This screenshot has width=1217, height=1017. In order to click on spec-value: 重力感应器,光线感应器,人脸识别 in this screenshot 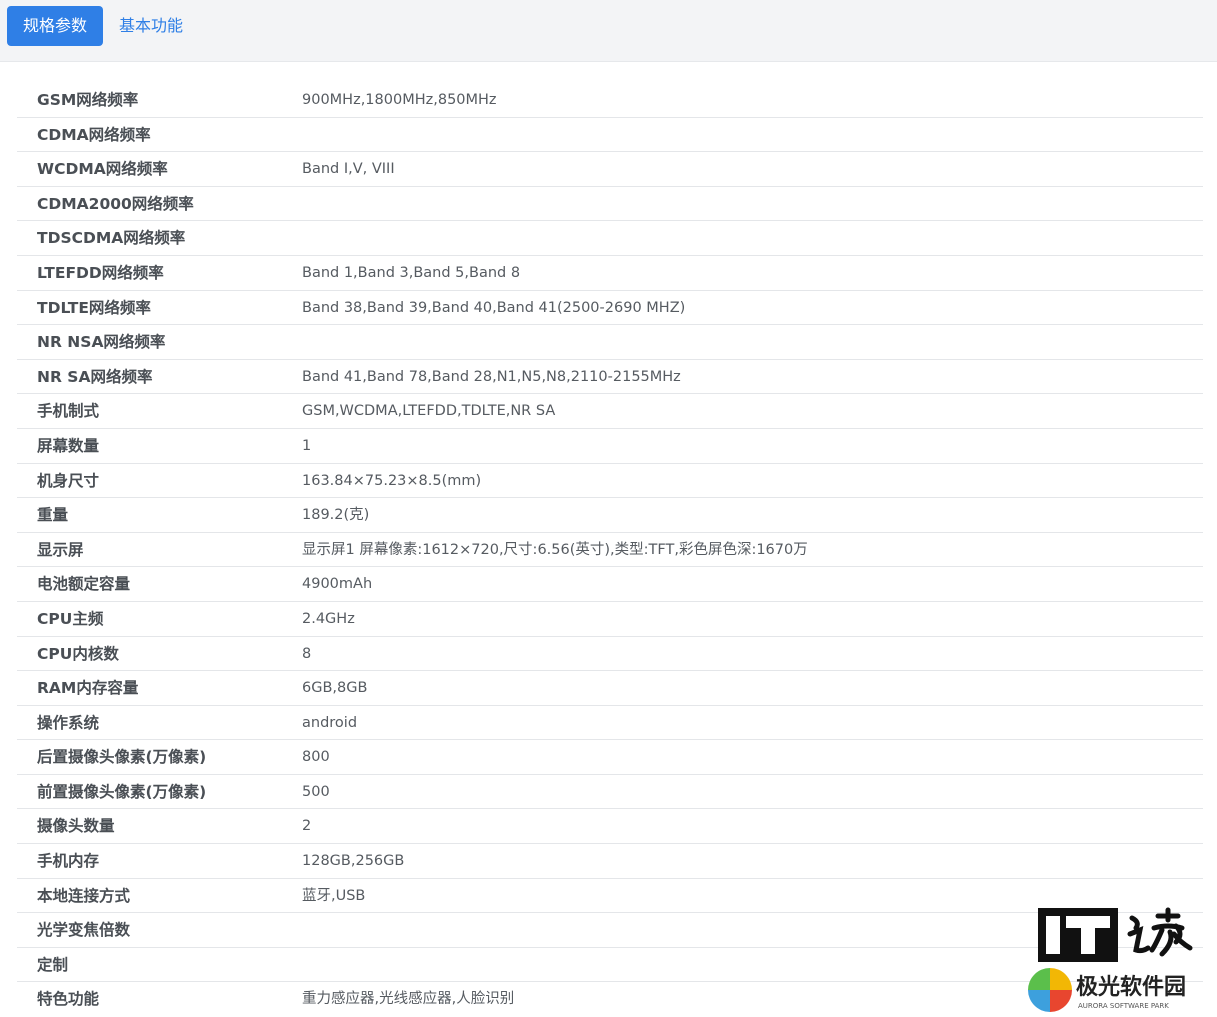, I will do `click(408, 999)`.